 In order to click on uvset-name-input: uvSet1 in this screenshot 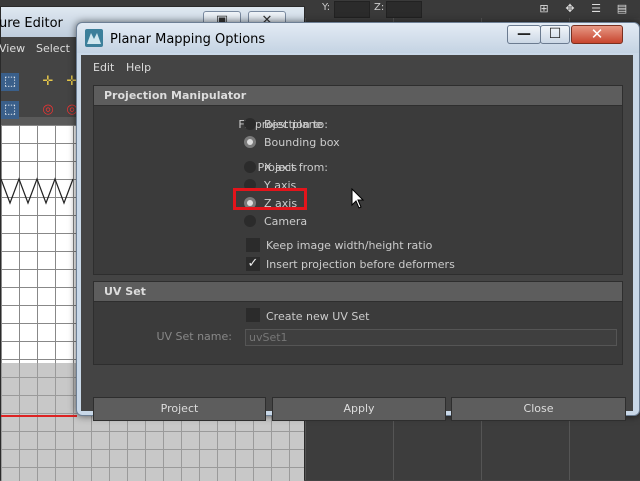, I will do `click(431, 337)`.